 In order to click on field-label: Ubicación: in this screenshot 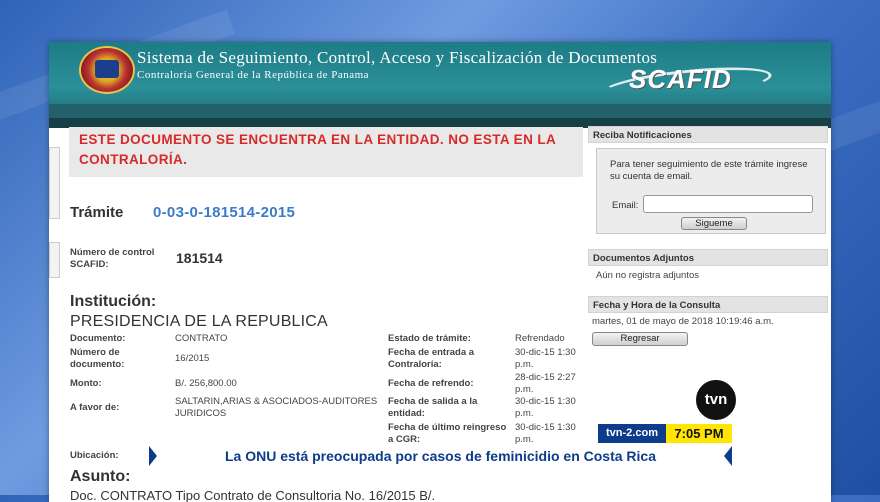, I will do `click(94, 455)`.